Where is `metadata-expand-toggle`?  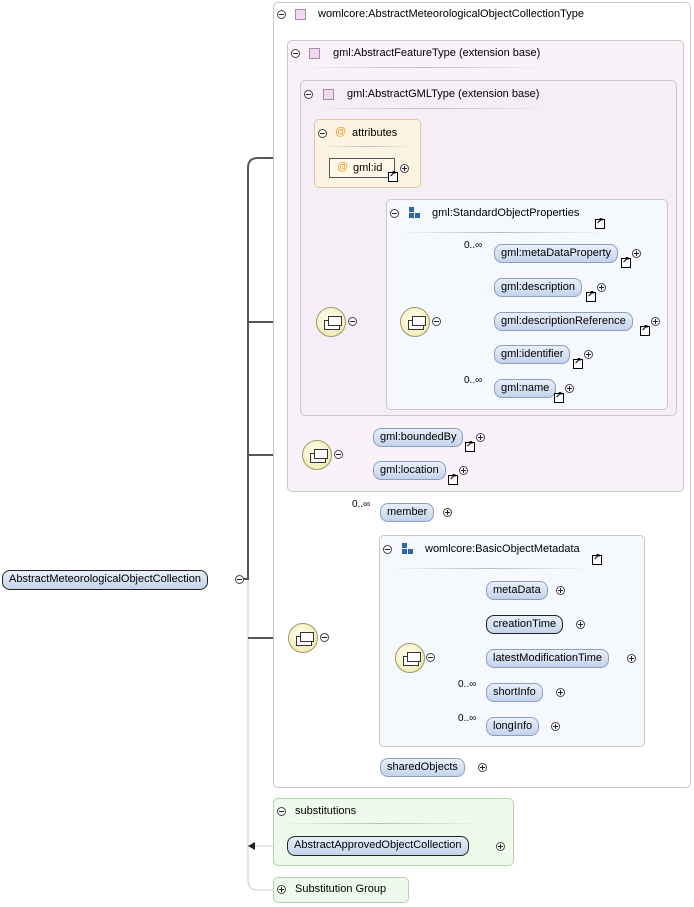
metadata-expand-toggle is located at coordinates (560, 590).